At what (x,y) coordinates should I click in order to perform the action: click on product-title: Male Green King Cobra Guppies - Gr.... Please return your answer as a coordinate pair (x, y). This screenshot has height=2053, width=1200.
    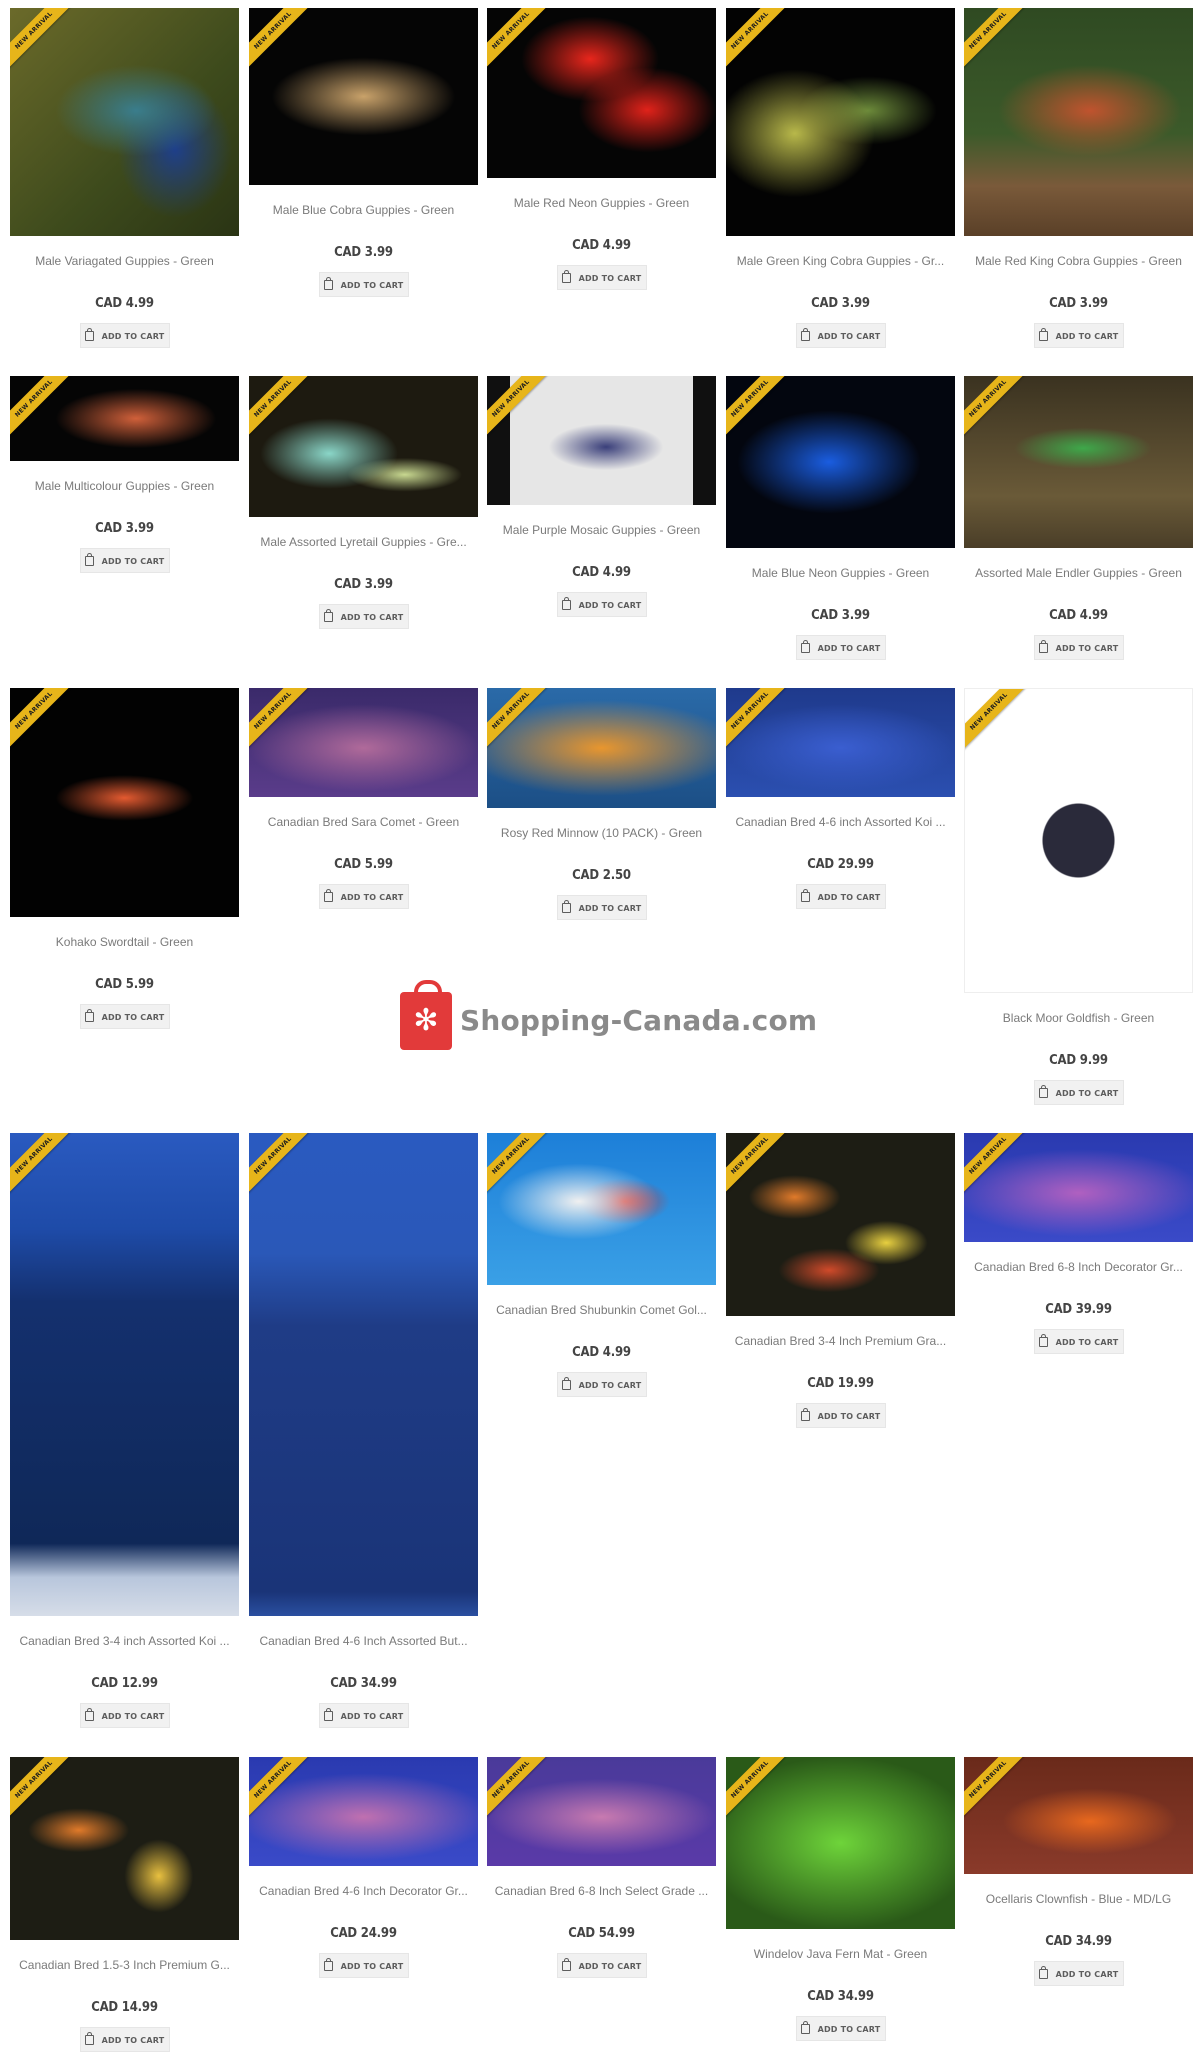
    Looking at the image, I should click on (840, 261).